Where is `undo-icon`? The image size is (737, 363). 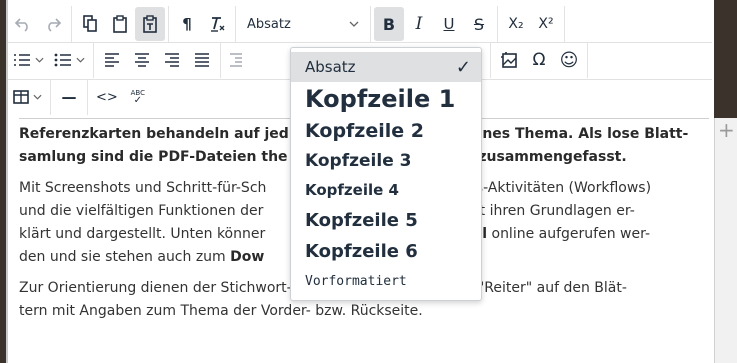 undo-icon is located at coordinates (21, 25).